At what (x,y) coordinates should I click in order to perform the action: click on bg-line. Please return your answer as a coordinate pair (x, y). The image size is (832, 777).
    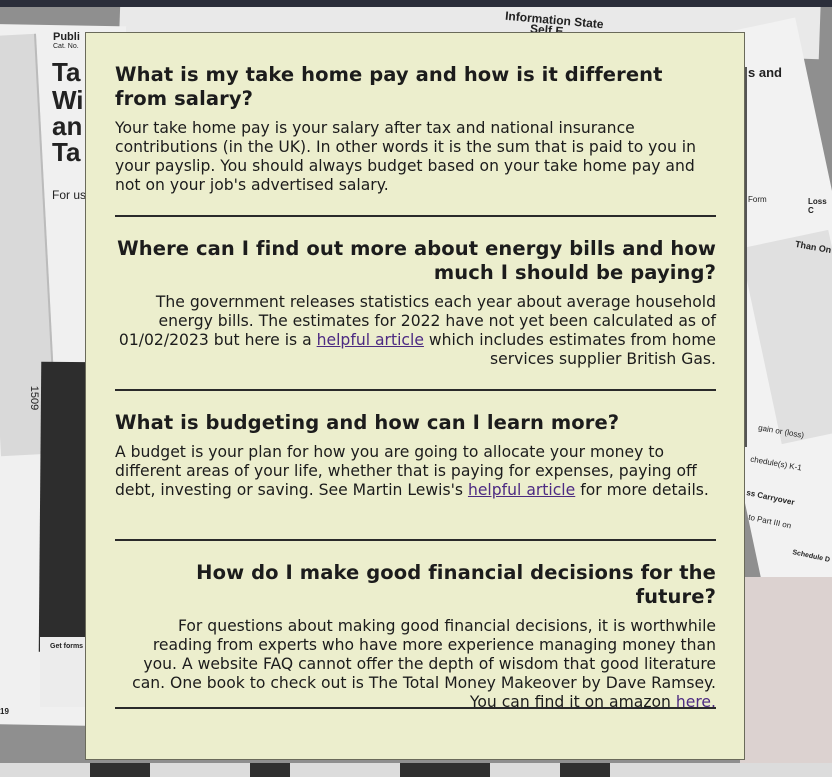
    Looking at the image, I should click on (746, 257).